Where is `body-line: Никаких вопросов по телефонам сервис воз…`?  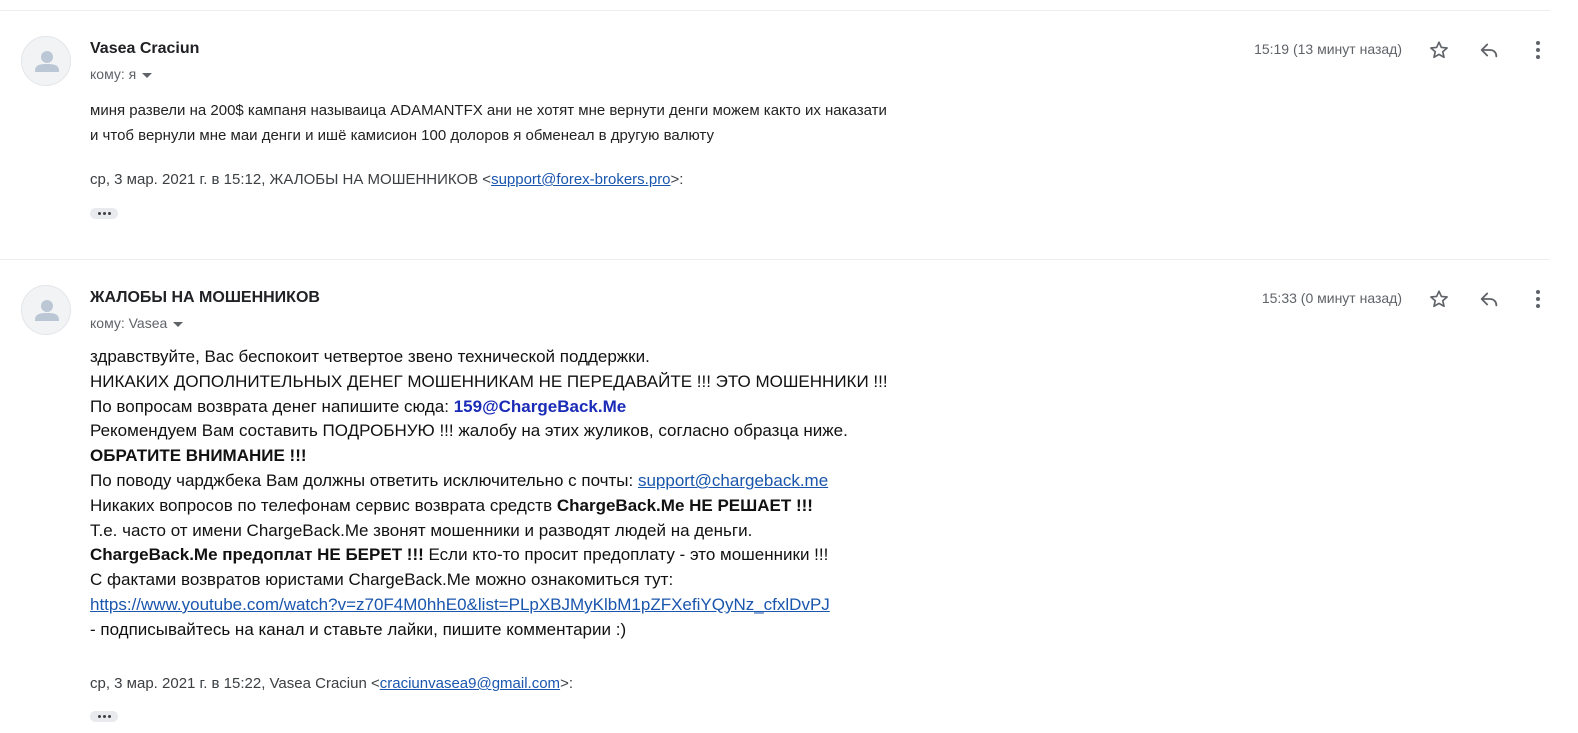
body-line: Никаких вопросов по телефонам сервис воз… is located at coordinates (489, 506).